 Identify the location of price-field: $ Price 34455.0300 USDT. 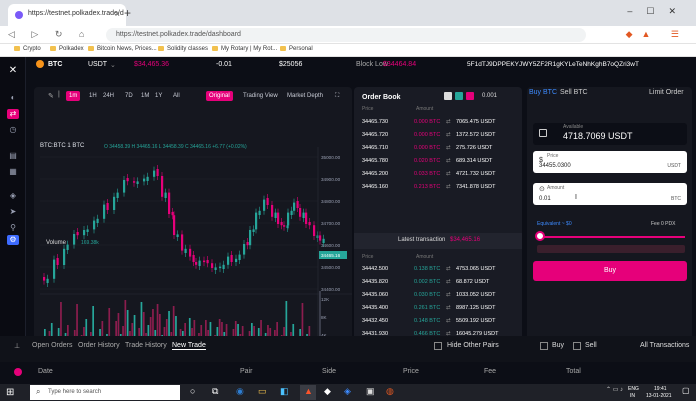
(610, 162).